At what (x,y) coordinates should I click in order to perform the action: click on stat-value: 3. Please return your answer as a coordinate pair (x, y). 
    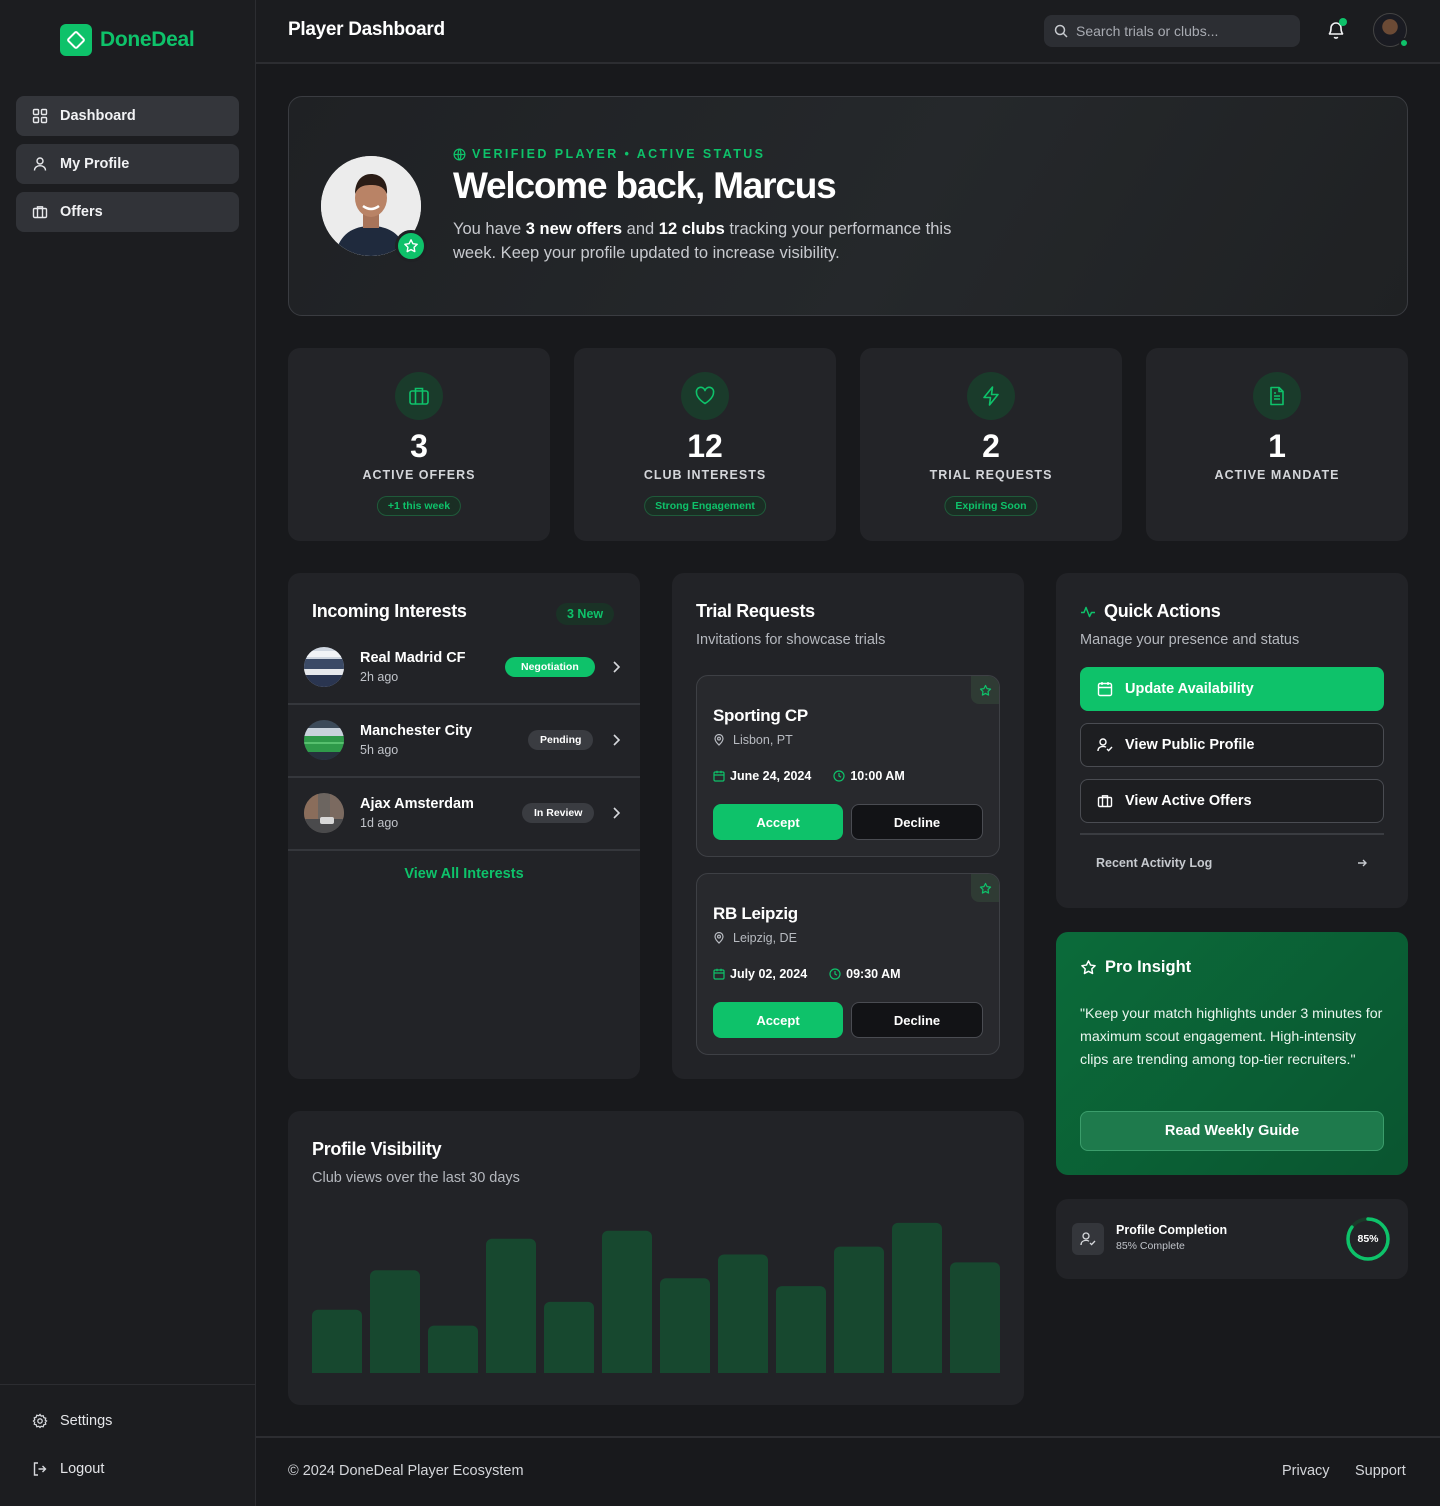
    Looking at the image, I should click on (419, 446).